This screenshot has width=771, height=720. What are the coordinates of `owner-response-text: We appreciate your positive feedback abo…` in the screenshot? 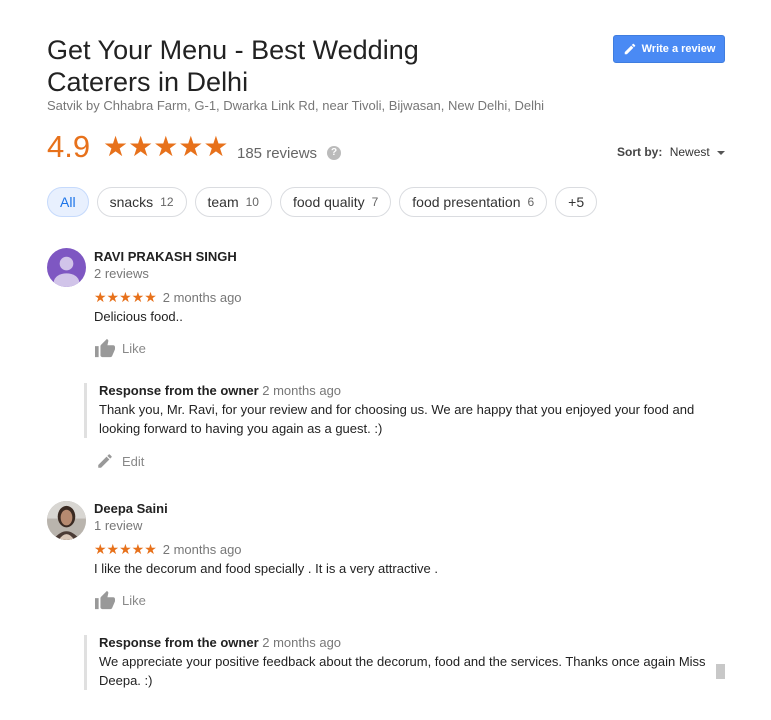 It's located at (402, 671).